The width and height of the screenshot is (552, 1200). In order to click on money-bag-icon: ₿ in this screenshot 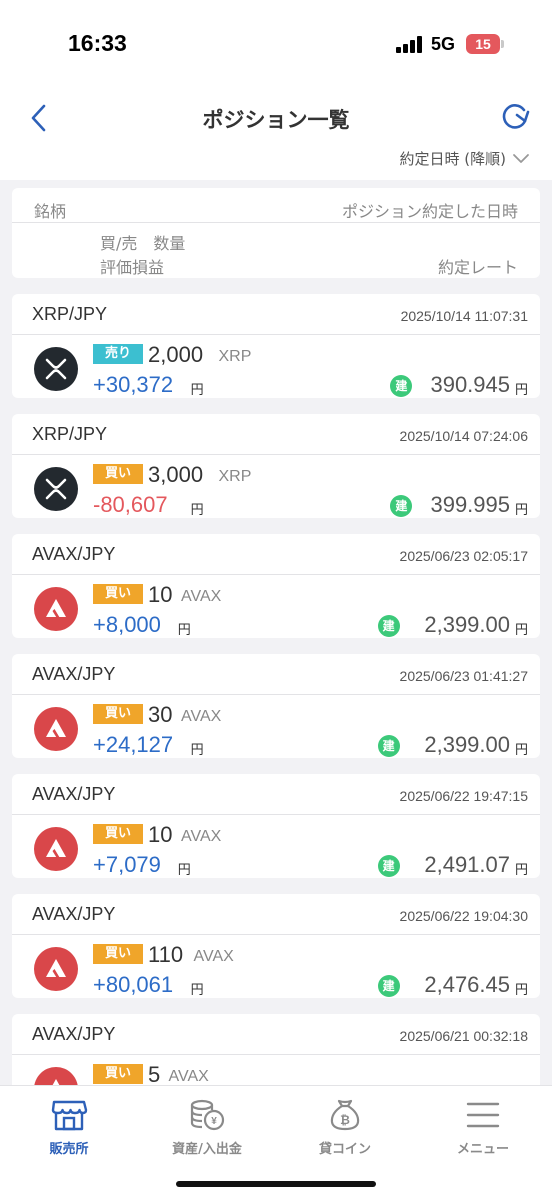, I will do `click(345, 1115)`.